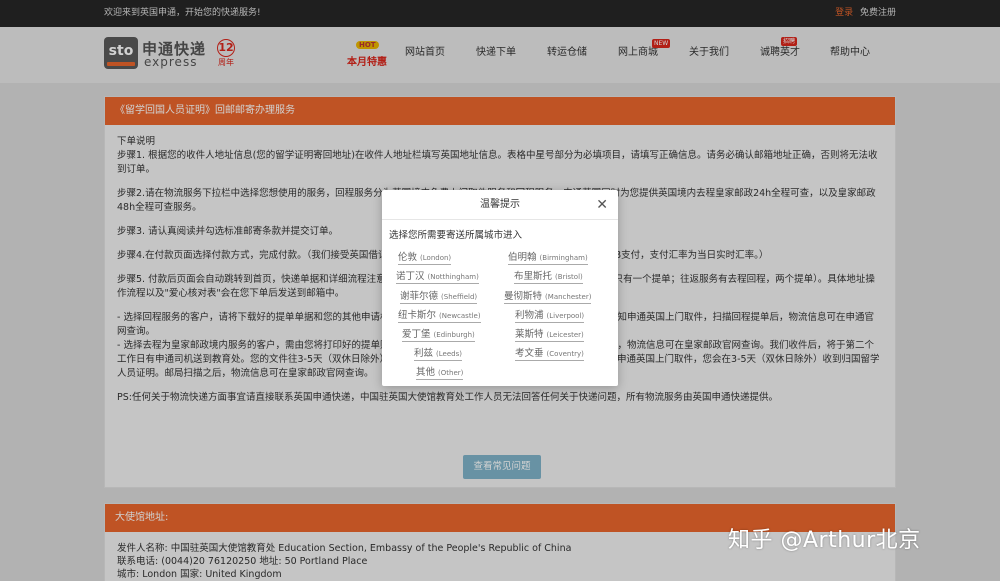  What do you see at coordinates (565, 316) in the screenshot?
I see `city-en: (Liverpool)` at bounding box center [565, 316].